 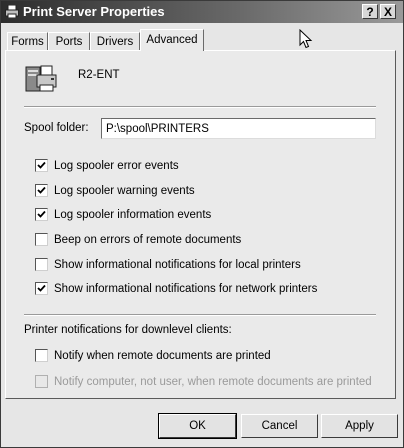 What do you see at coordinates (359, 426) in the screenshot?
I see `apply-button: Apply` at bounding box center [359, 426].